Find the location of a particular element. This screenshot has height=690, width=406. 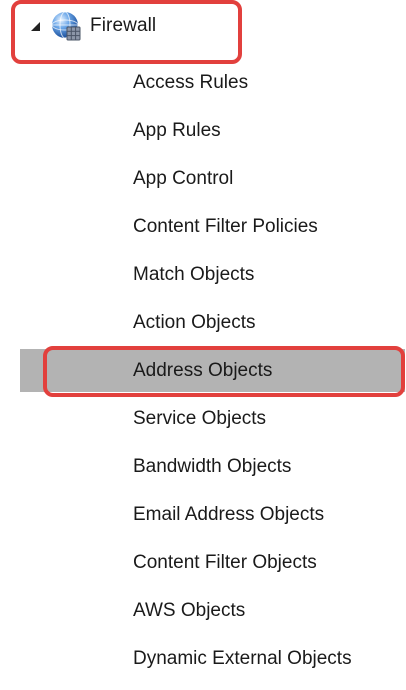

tree-item-aws-objects: AWS Objects is located at coordinates (189, 611).